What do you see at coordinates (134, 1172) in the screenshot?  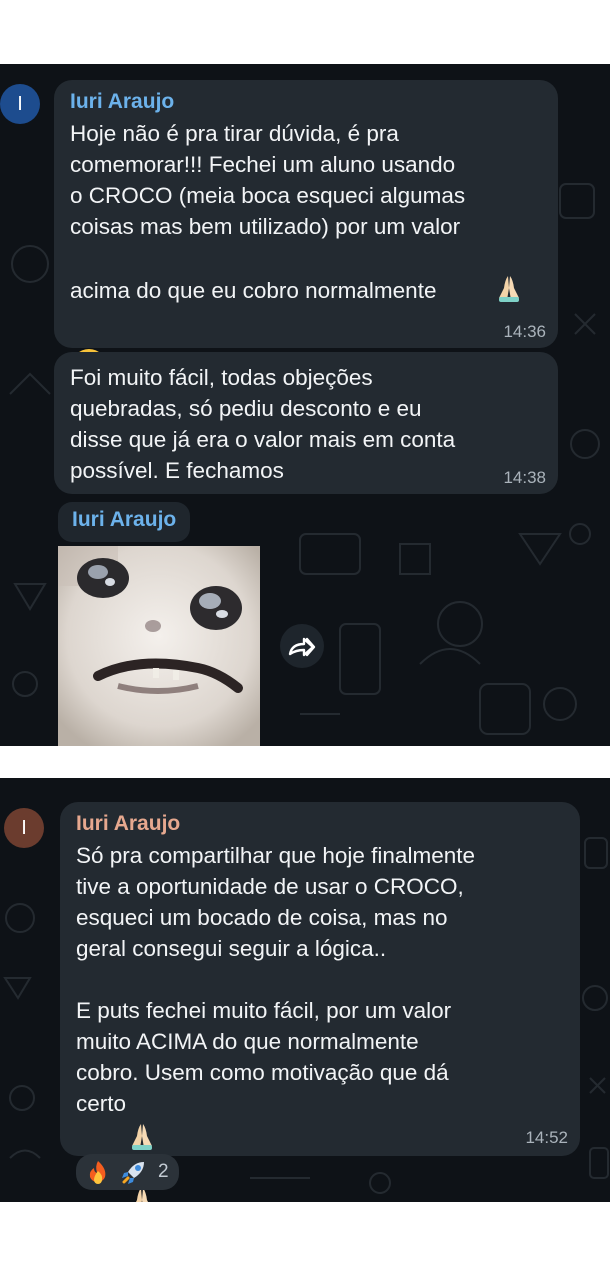 I see `rocket-emoji` at bounding box center [134, 1172].